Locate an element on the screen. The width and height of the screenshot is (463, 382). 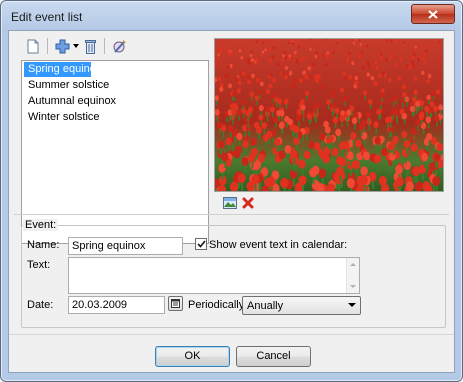
remove-icon is located at coordinates (248, 203).